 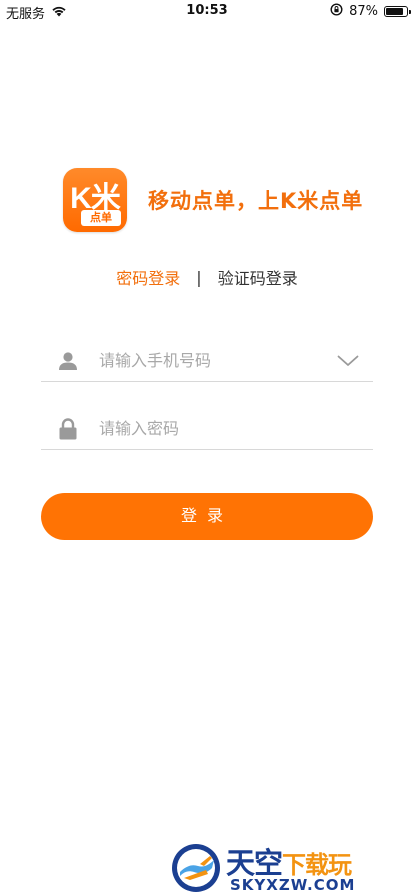 I want to click on status-bar-right: 87%, so click(x=370, y=11).